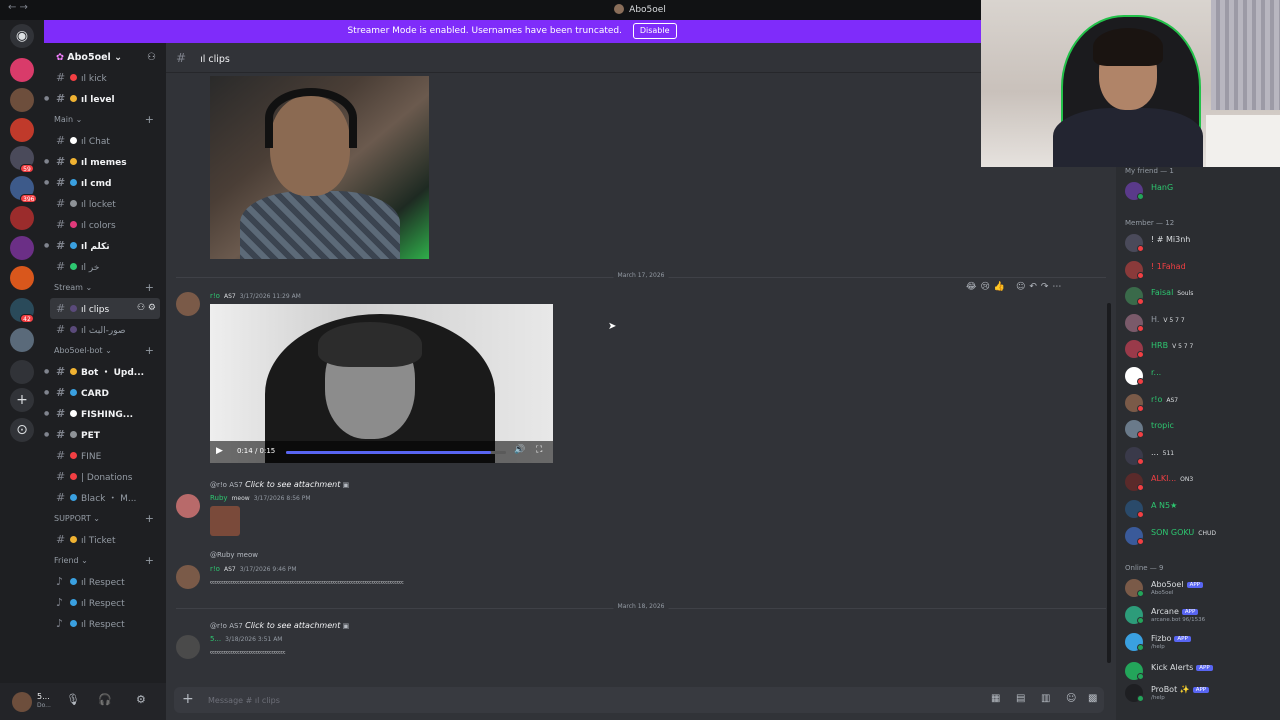  What do you see at coordinates (1015, 287) in the screenshot?
I see `message-hover-toolbar: 😂😢👍 ☺↶↷⋯` at bounding box center [1015, 287].